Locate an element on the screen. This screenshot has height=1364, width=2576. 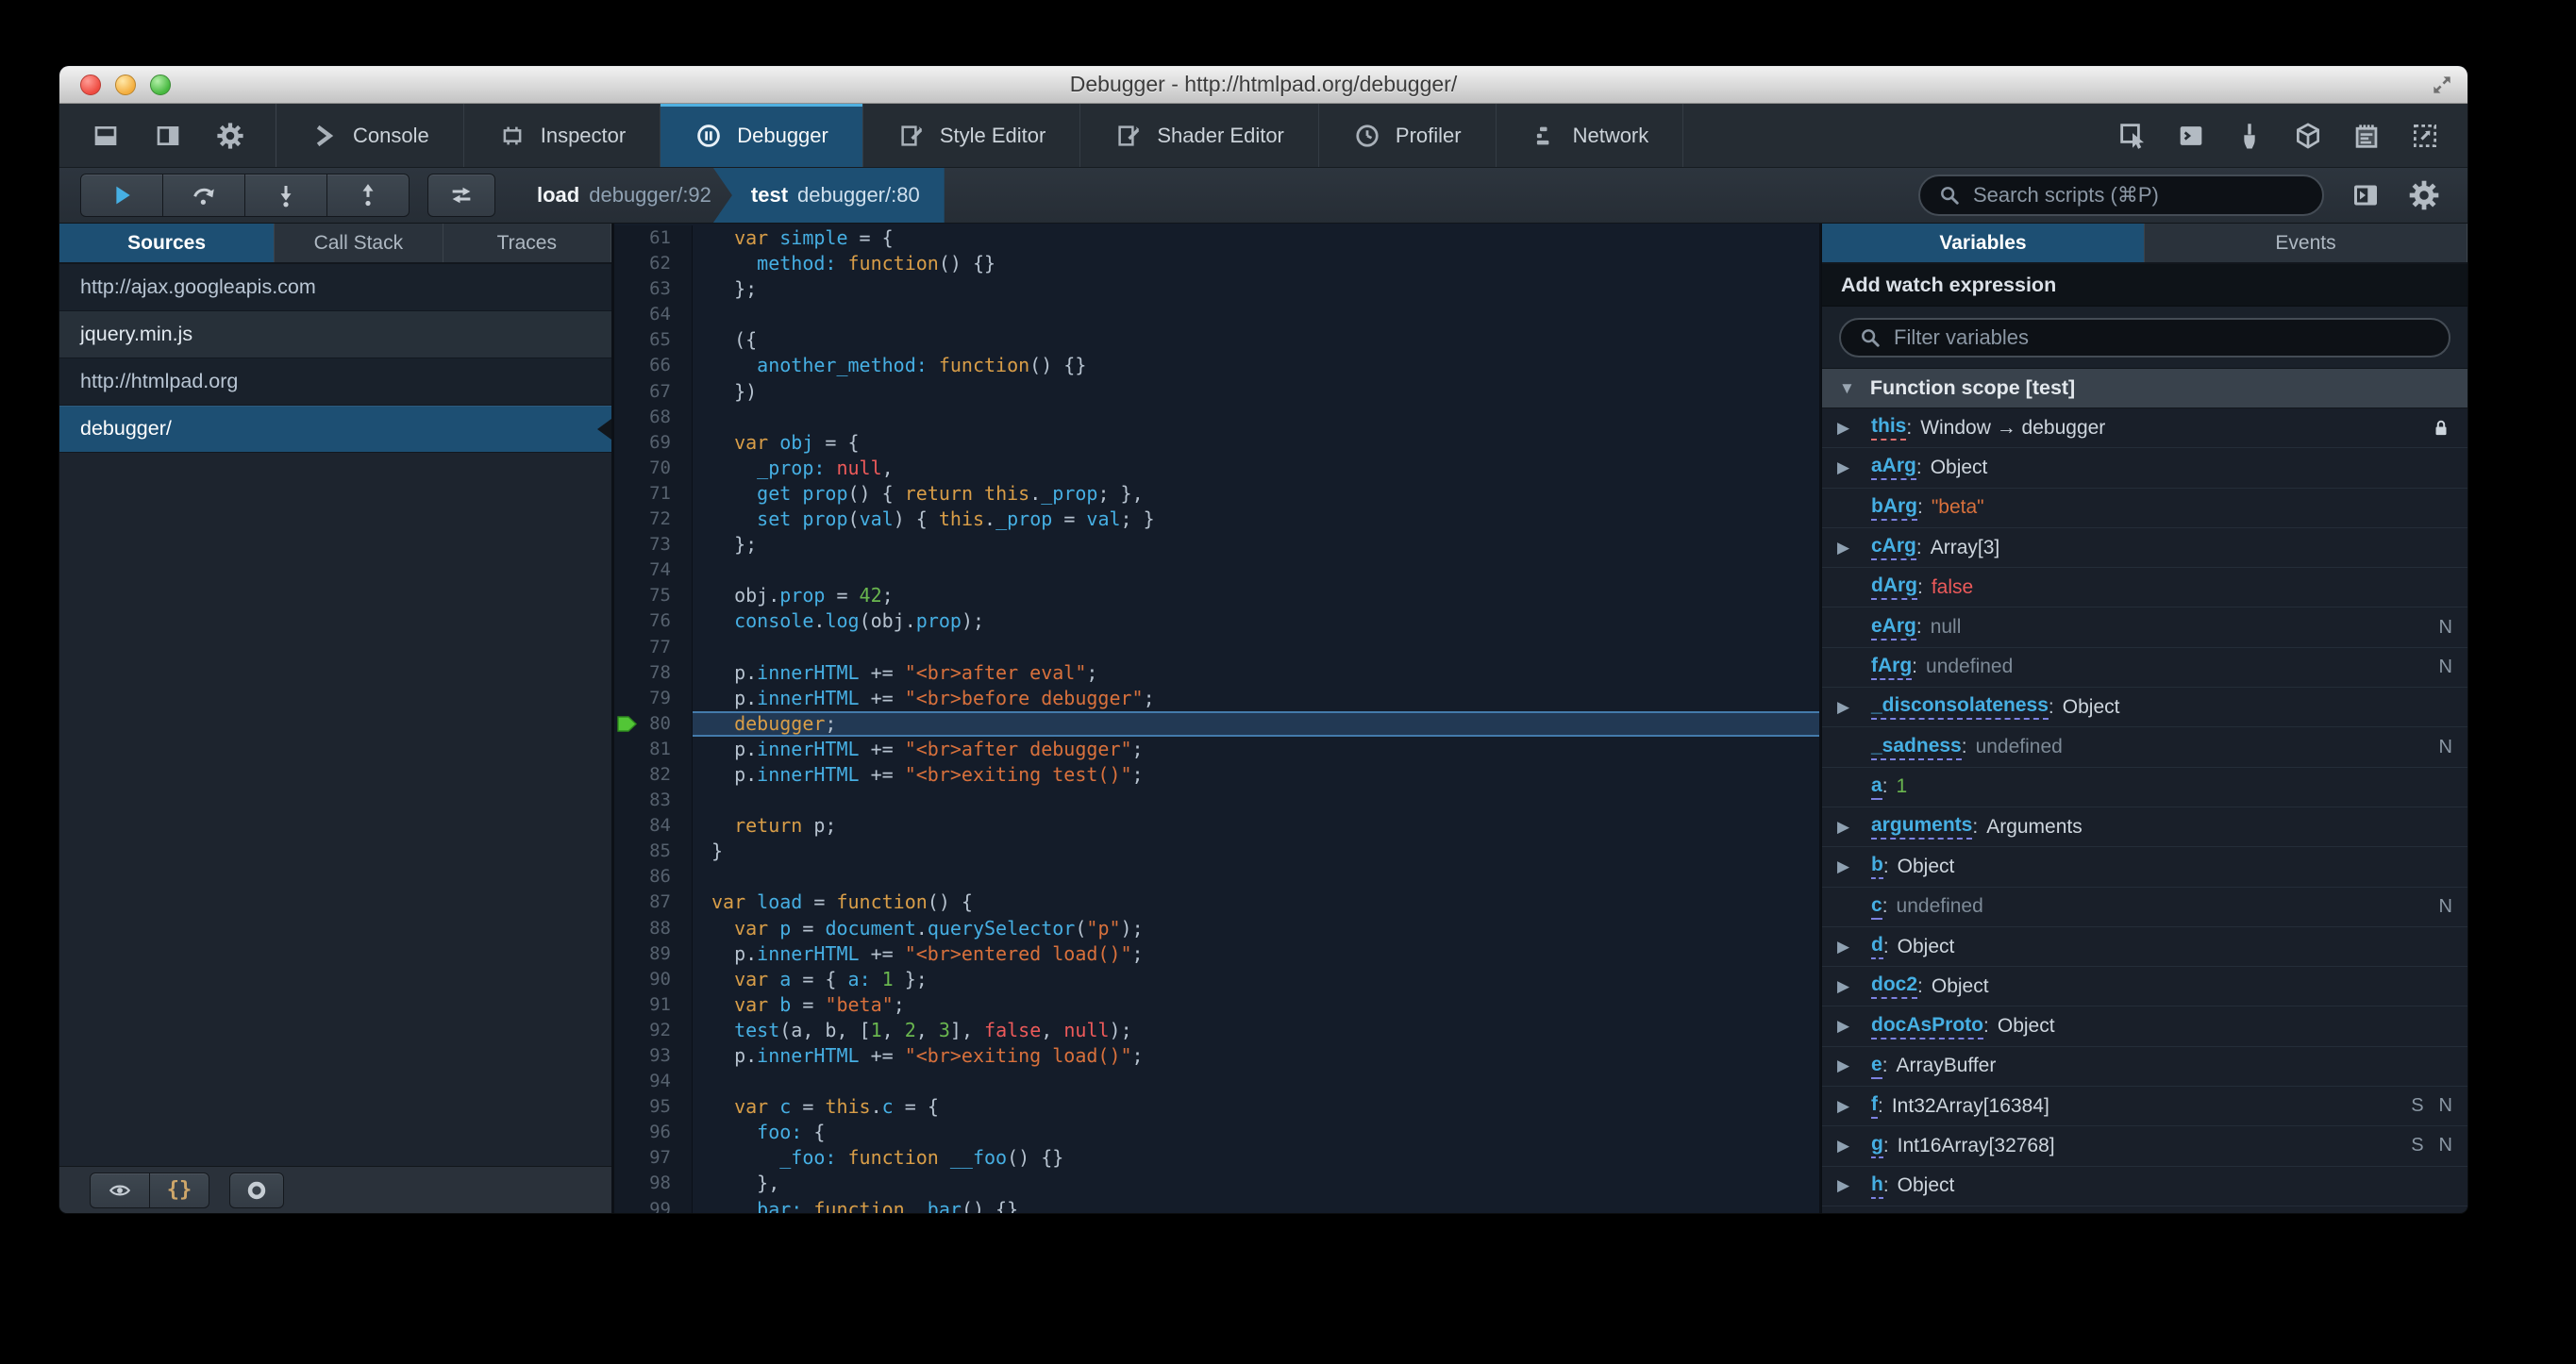
variable-row-docasproto: ▶ docAsProto: Object is located at coordinates (2144, 1026).